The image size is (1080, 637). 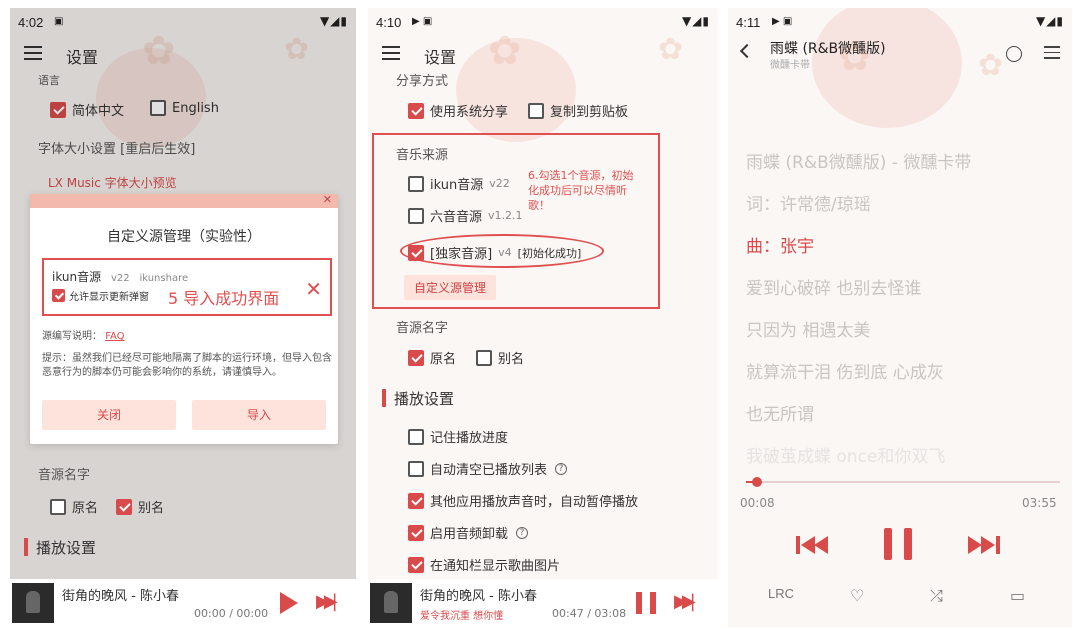 What do you see at coordinates (164, 278) in the screenshot?
I see `source-author: ikunshare` at bounding box center [164, 278].